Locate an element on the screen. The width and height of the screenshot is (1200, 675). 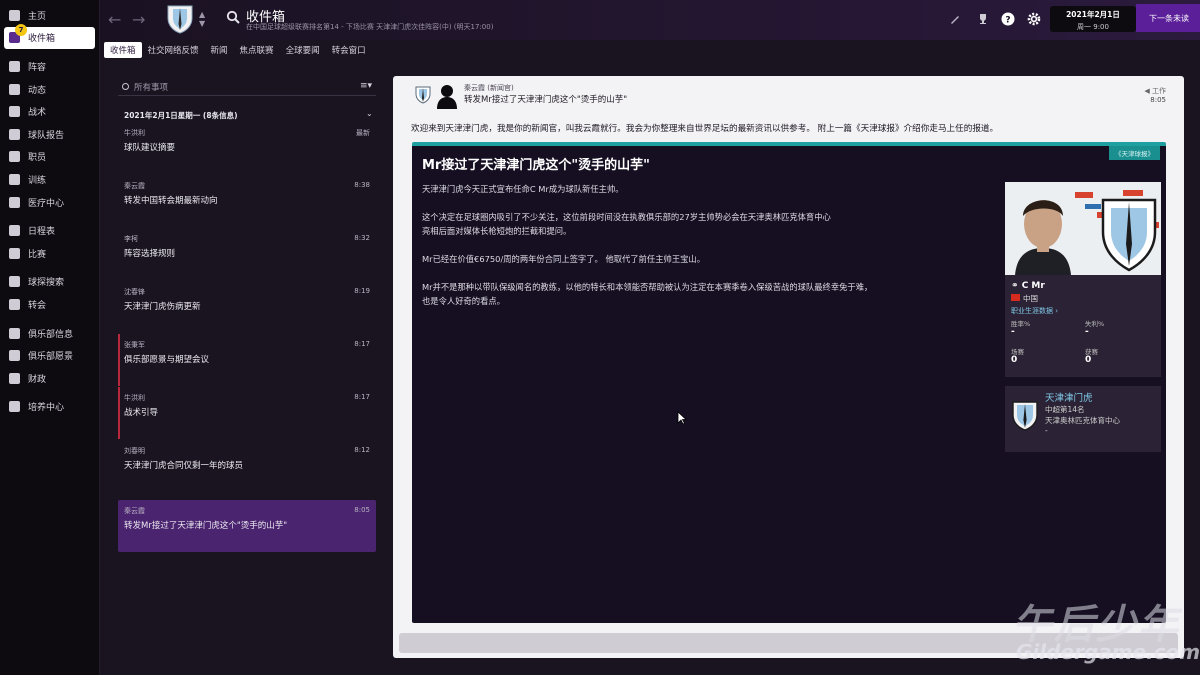
sidebar-item-report: 球队报告 is located at coordinates (49, 134).